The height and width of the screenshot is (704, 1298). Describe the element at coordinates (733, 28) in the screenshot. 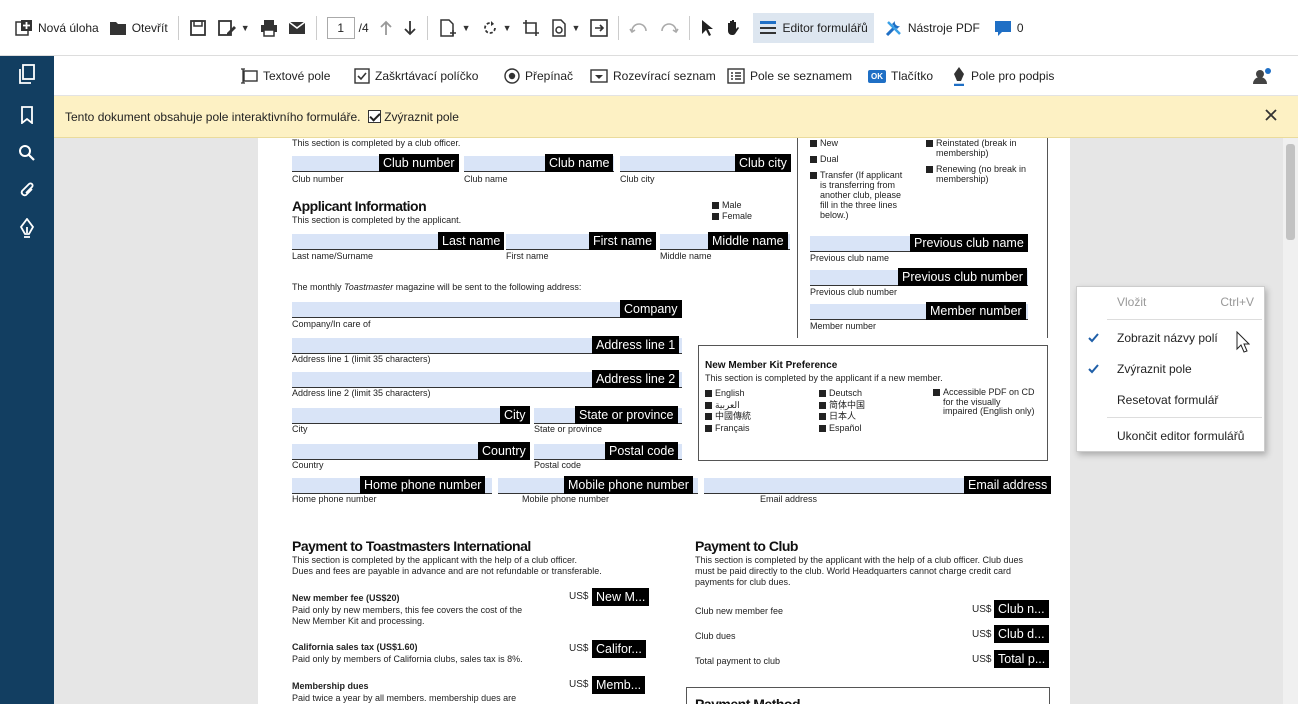

I see `hand-tool-button` at that location.